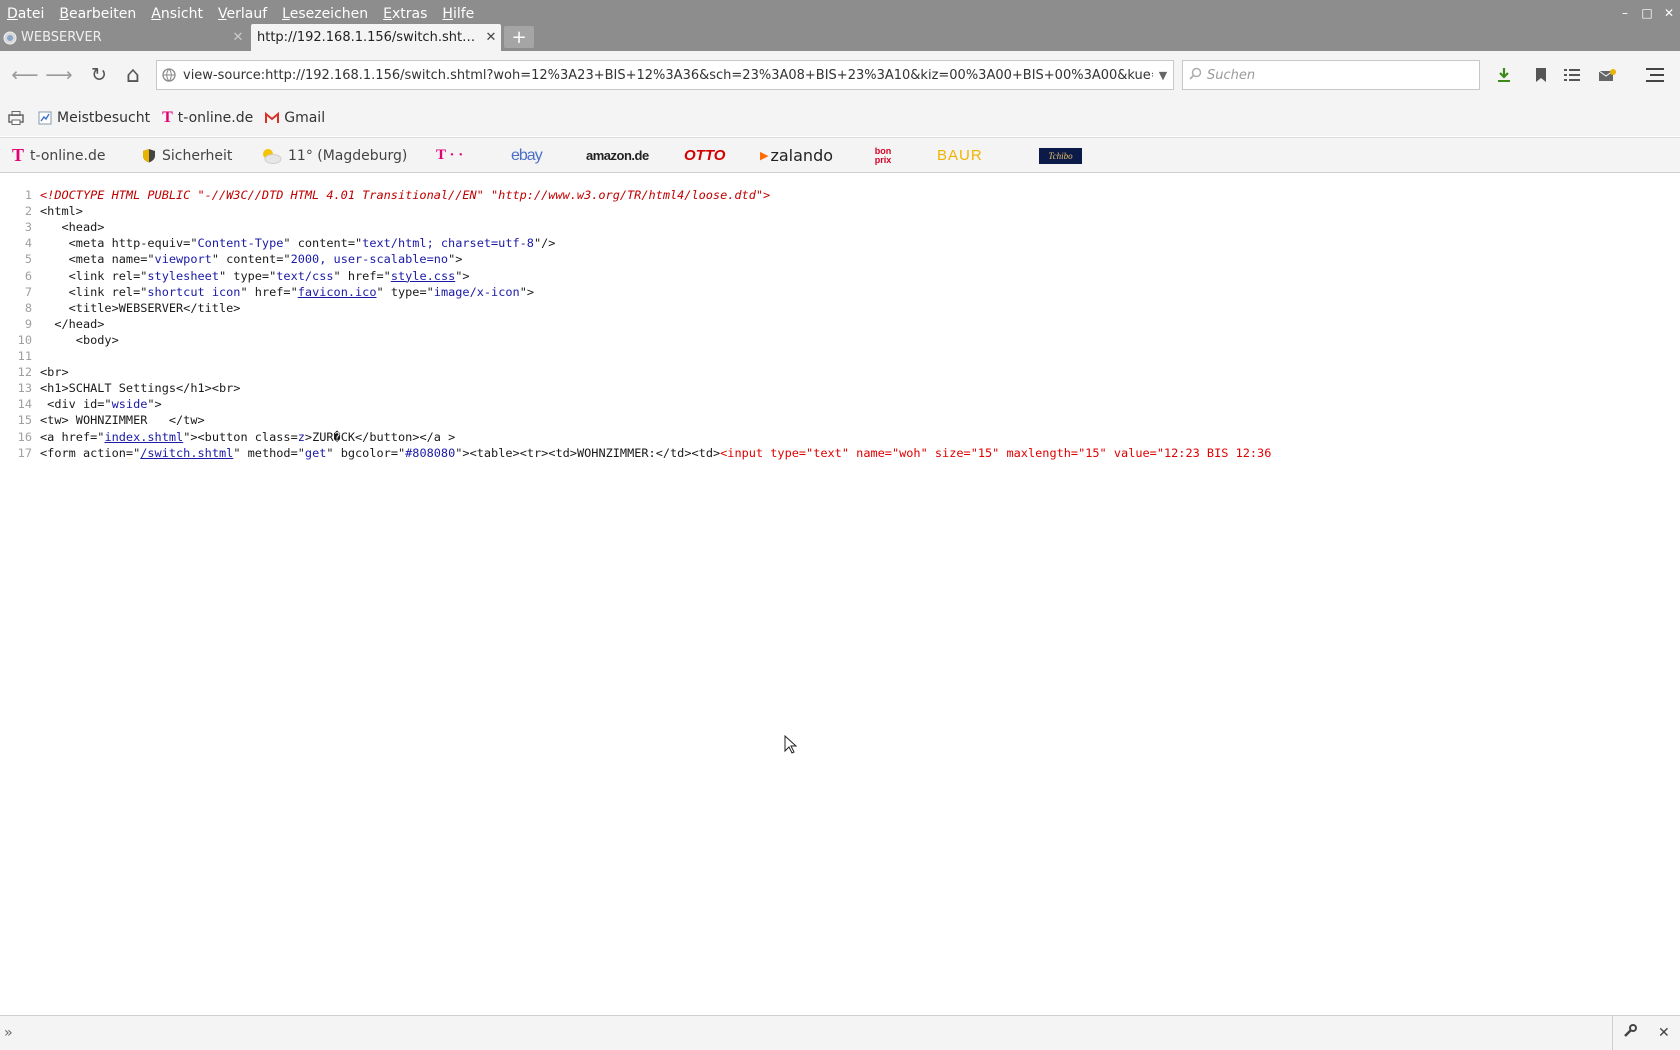 The width and height of the screenshot is (1680, 1050). I want to click on devtools-controls: ✕, so click(1646, 1033).